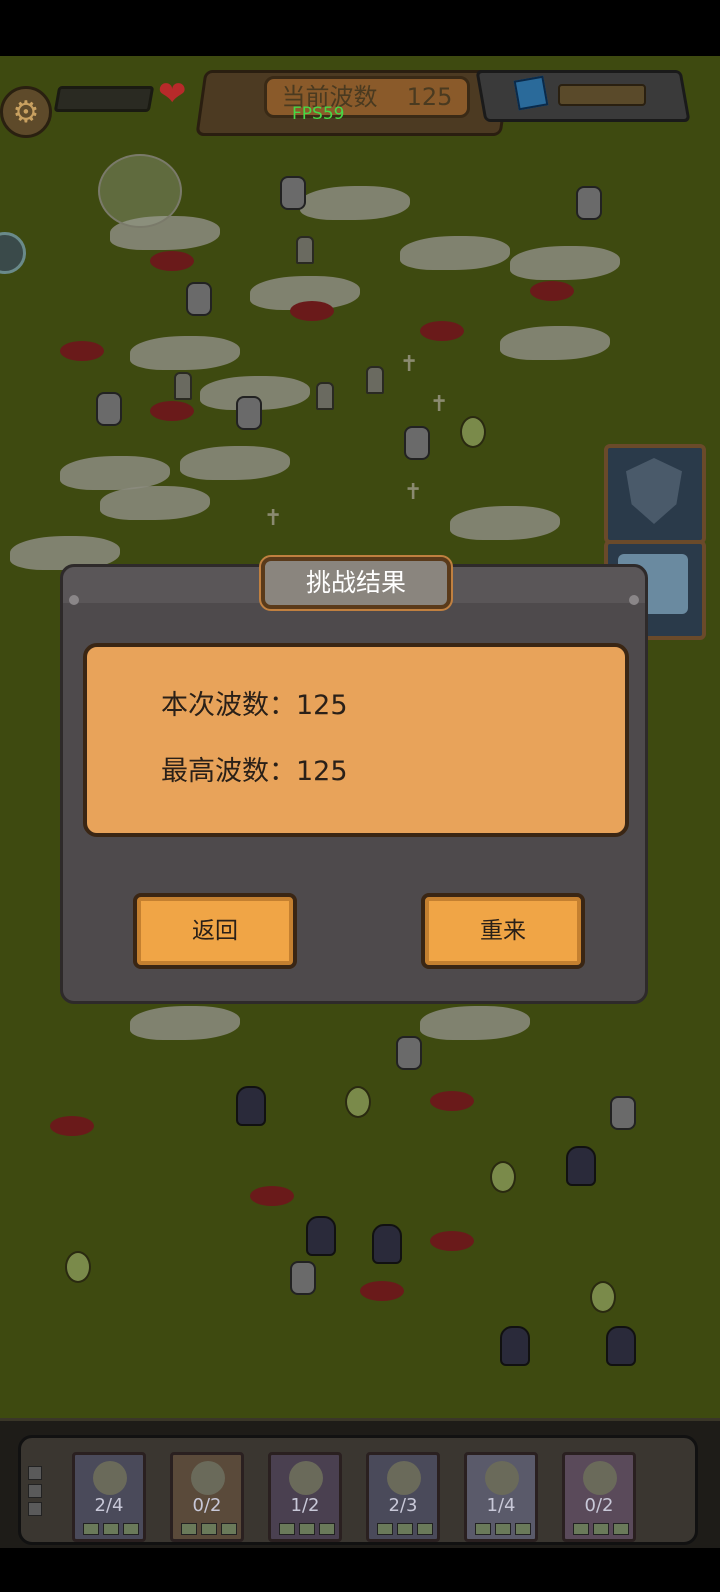  I want to click on dialog-pin-left, so click(74, 600).